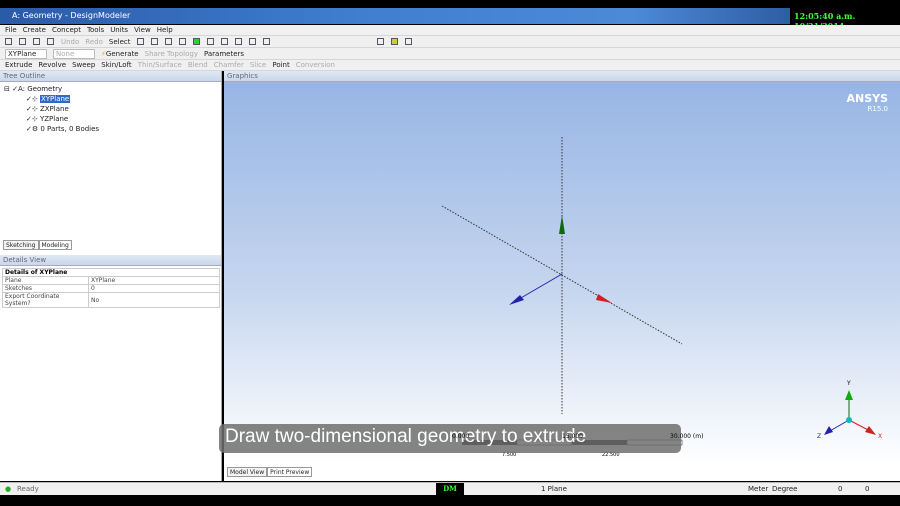 The height and width of the screenshot is (506, 900). I want to click on toolbar-main: Undo Redo Select, so click(450, 42).